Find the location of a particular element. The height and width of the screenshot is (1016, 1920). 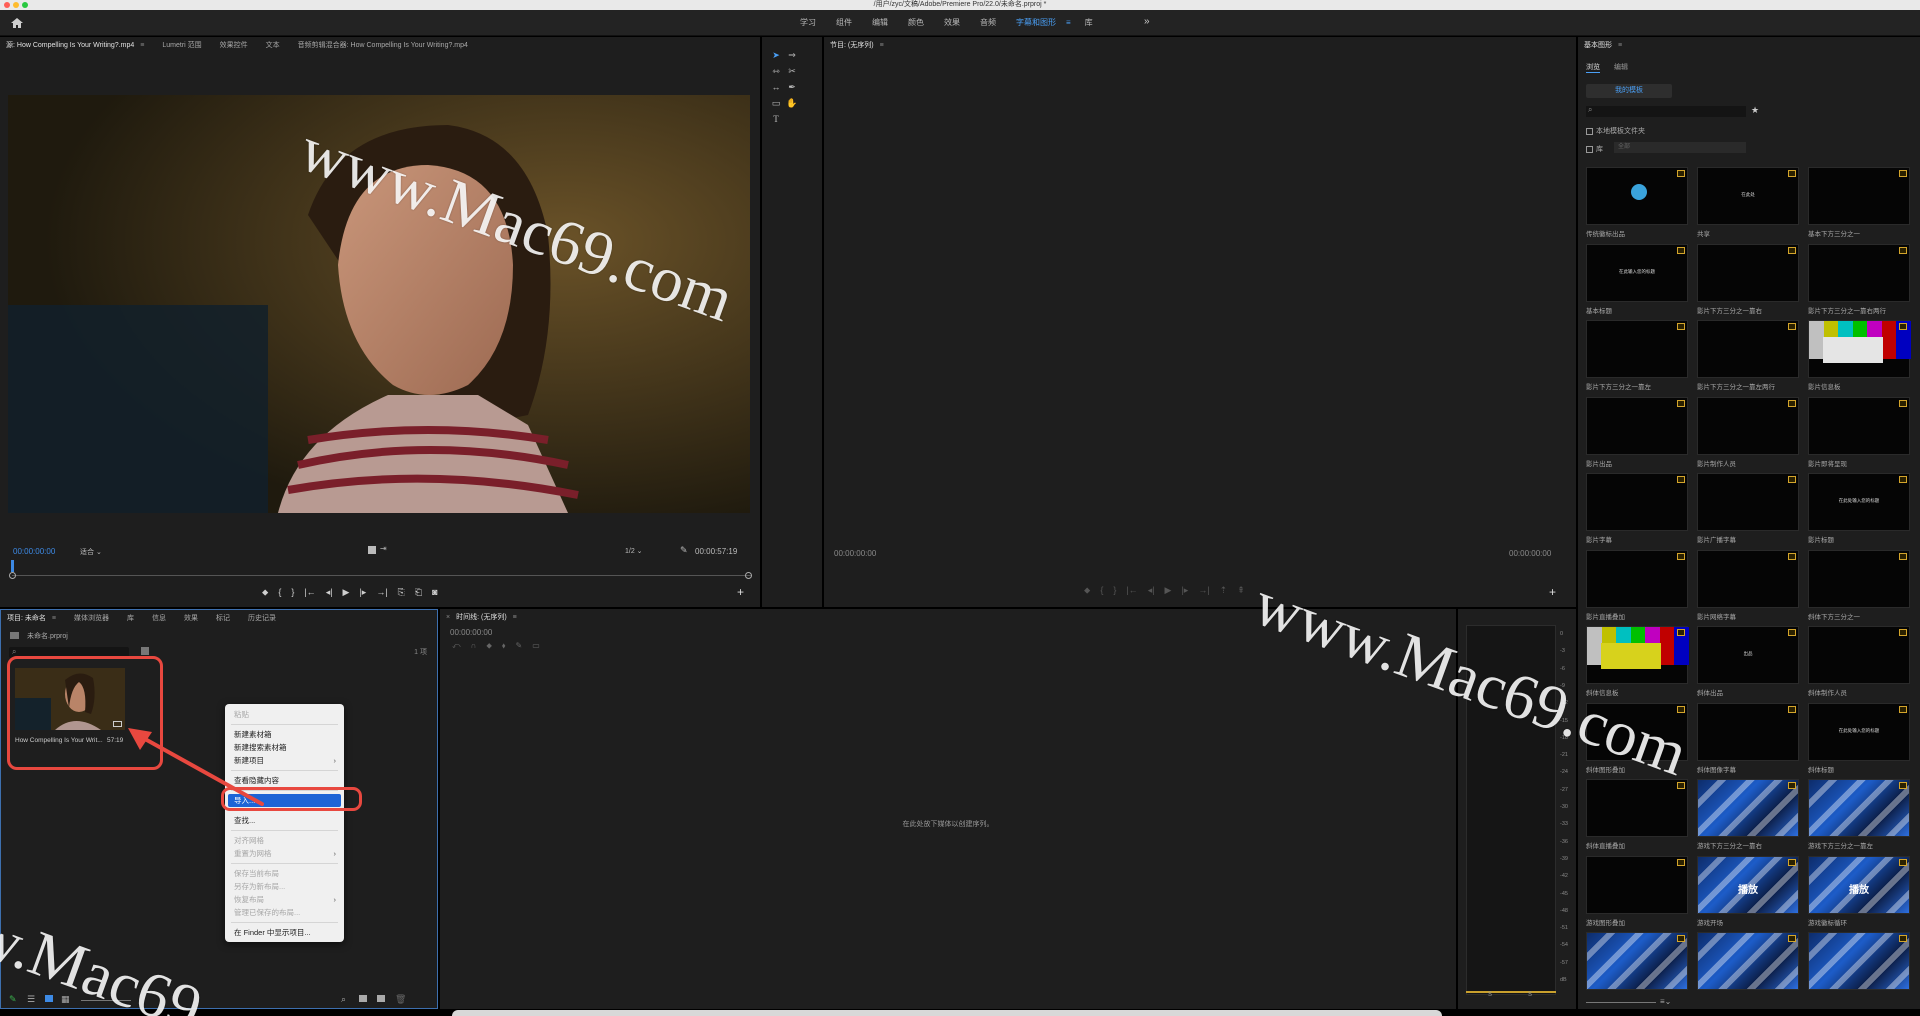

workspace-tab: 库 is located at coordinates (1089, 23).